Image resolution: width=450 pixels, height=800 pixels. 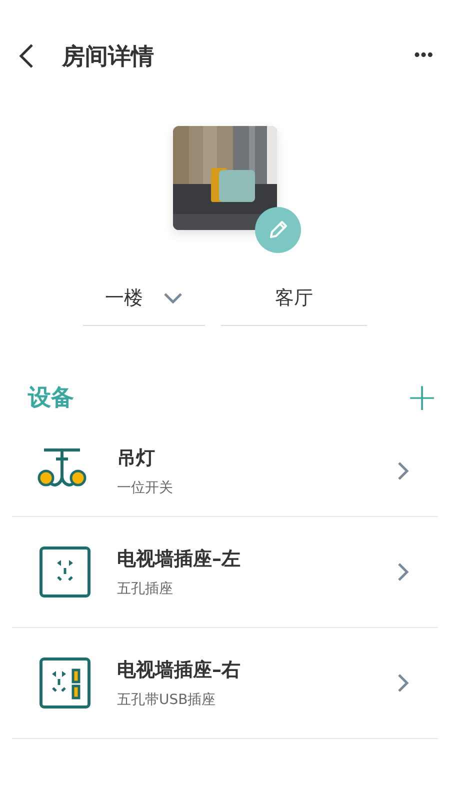 What do you see at coordinates (173, 298) in the screenshot?
I see `chevron-down-icon` at bounding box center [173, 298].